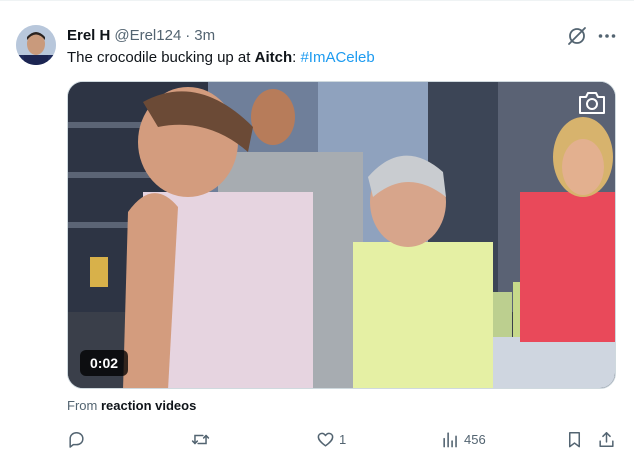  I want to click on views-button: 456, so click(463, 439).